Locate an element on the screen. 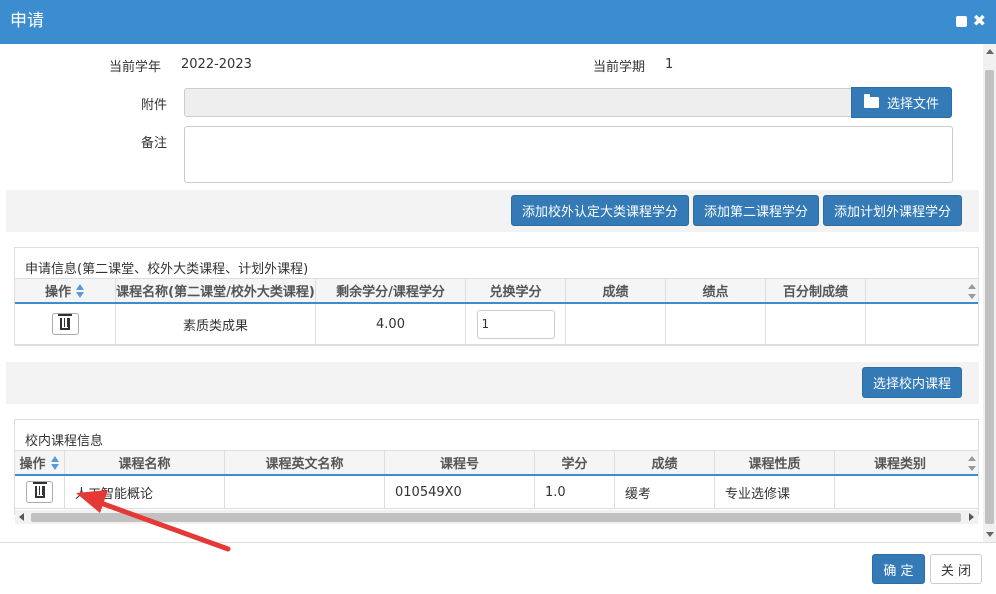  remark-label: 备注 is located at coordinates (154, 143).